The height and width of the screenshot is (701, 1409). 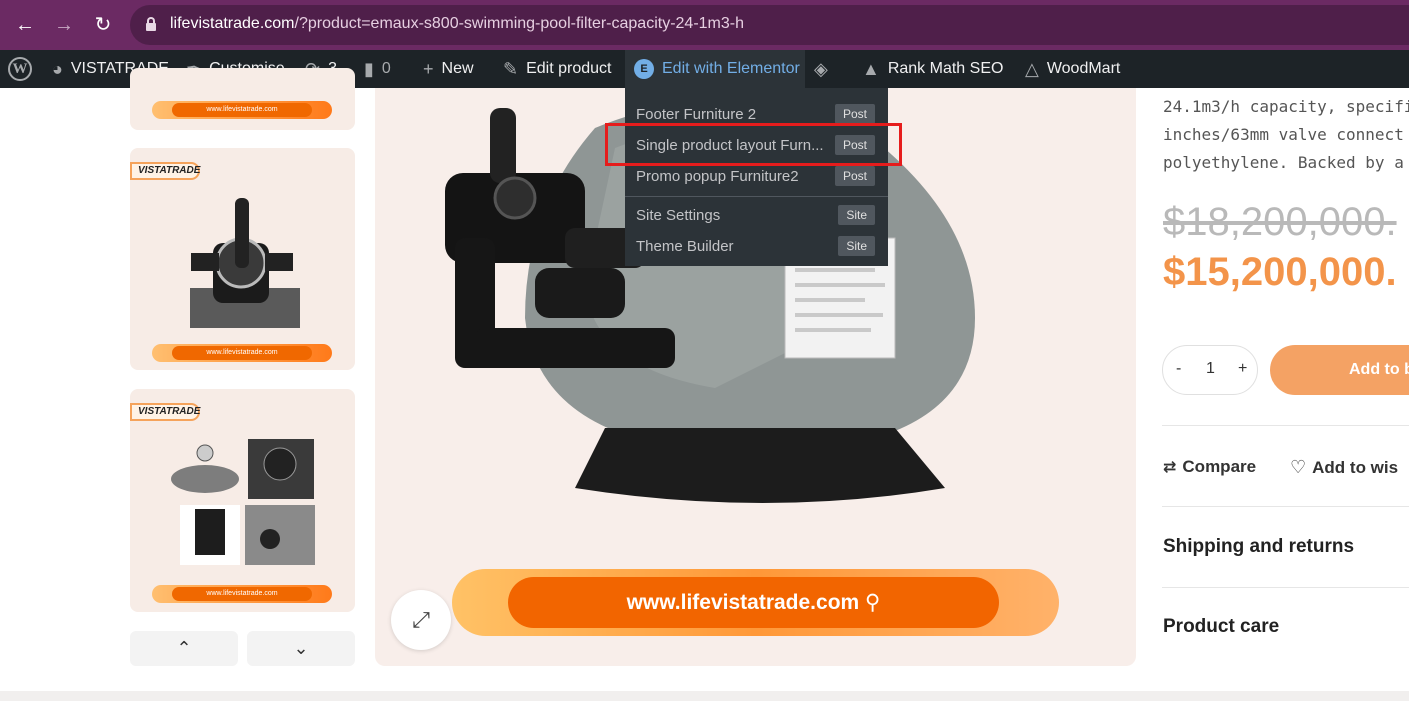 I want to click on rank-math-label: Rank Math SEO, so click(x=945, y=69).